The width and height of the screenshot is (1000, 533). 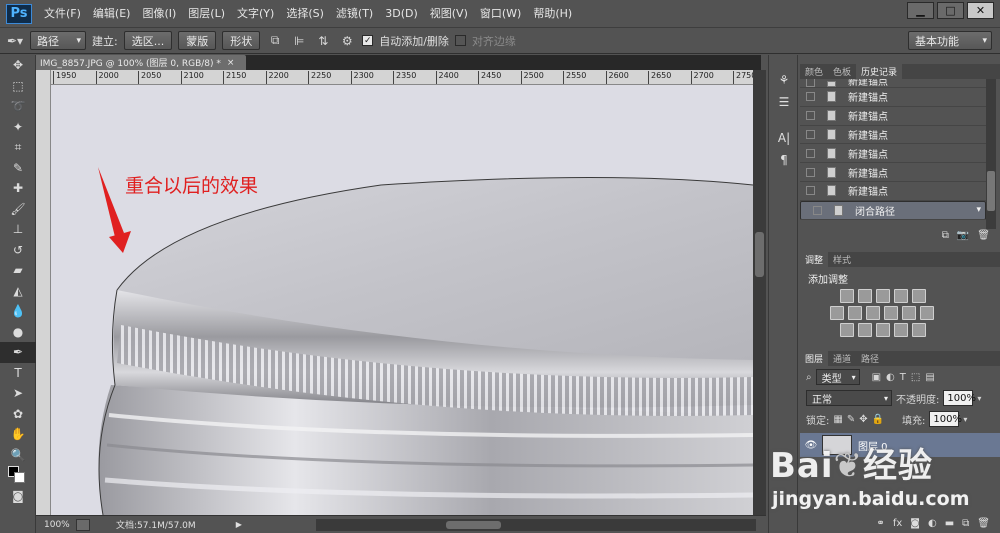 I want to click on add-mask-icon: ◙, so click(x=915, y=523).